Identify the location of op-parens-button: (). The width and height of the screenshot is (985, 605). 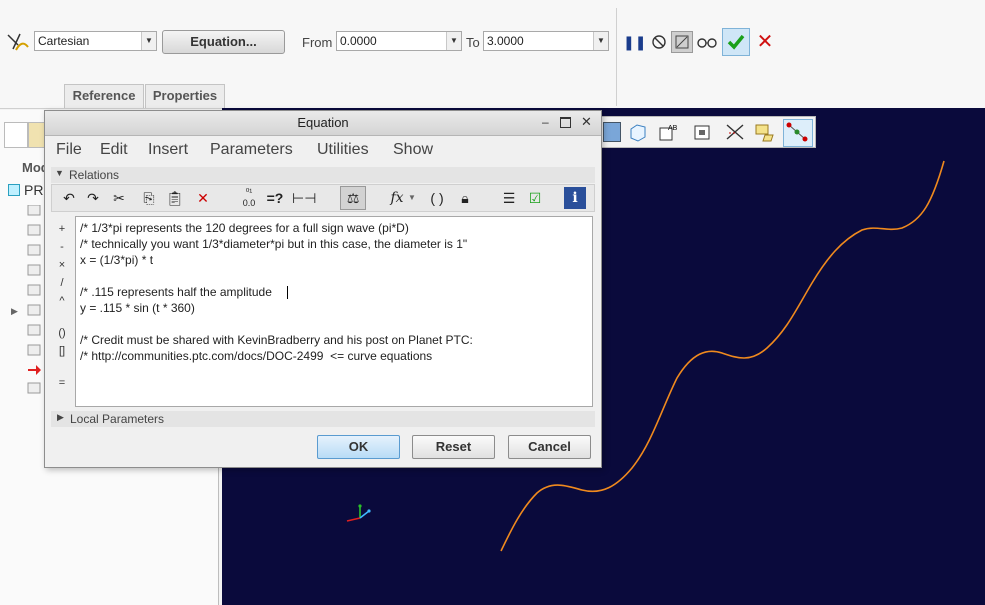
(62, 335).